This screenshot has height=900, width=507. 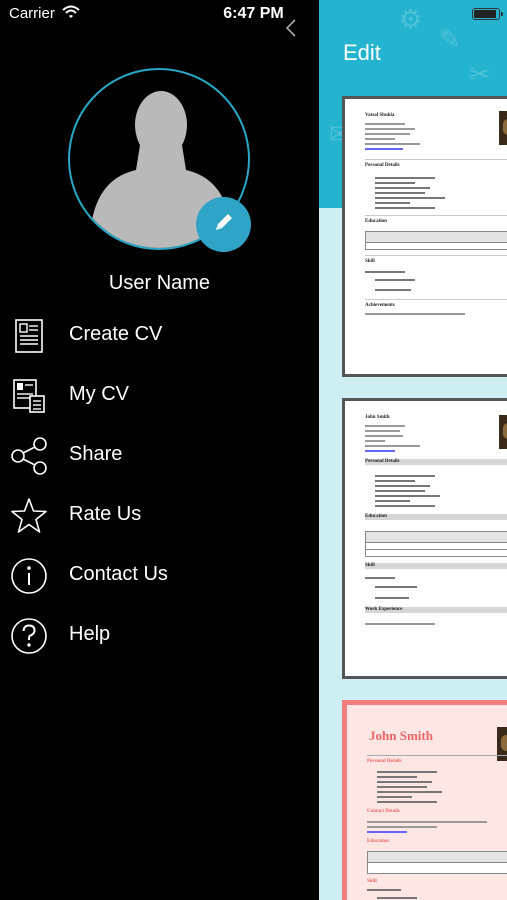 I want to click on menu-label: My CV, so click(x=99, y=394).